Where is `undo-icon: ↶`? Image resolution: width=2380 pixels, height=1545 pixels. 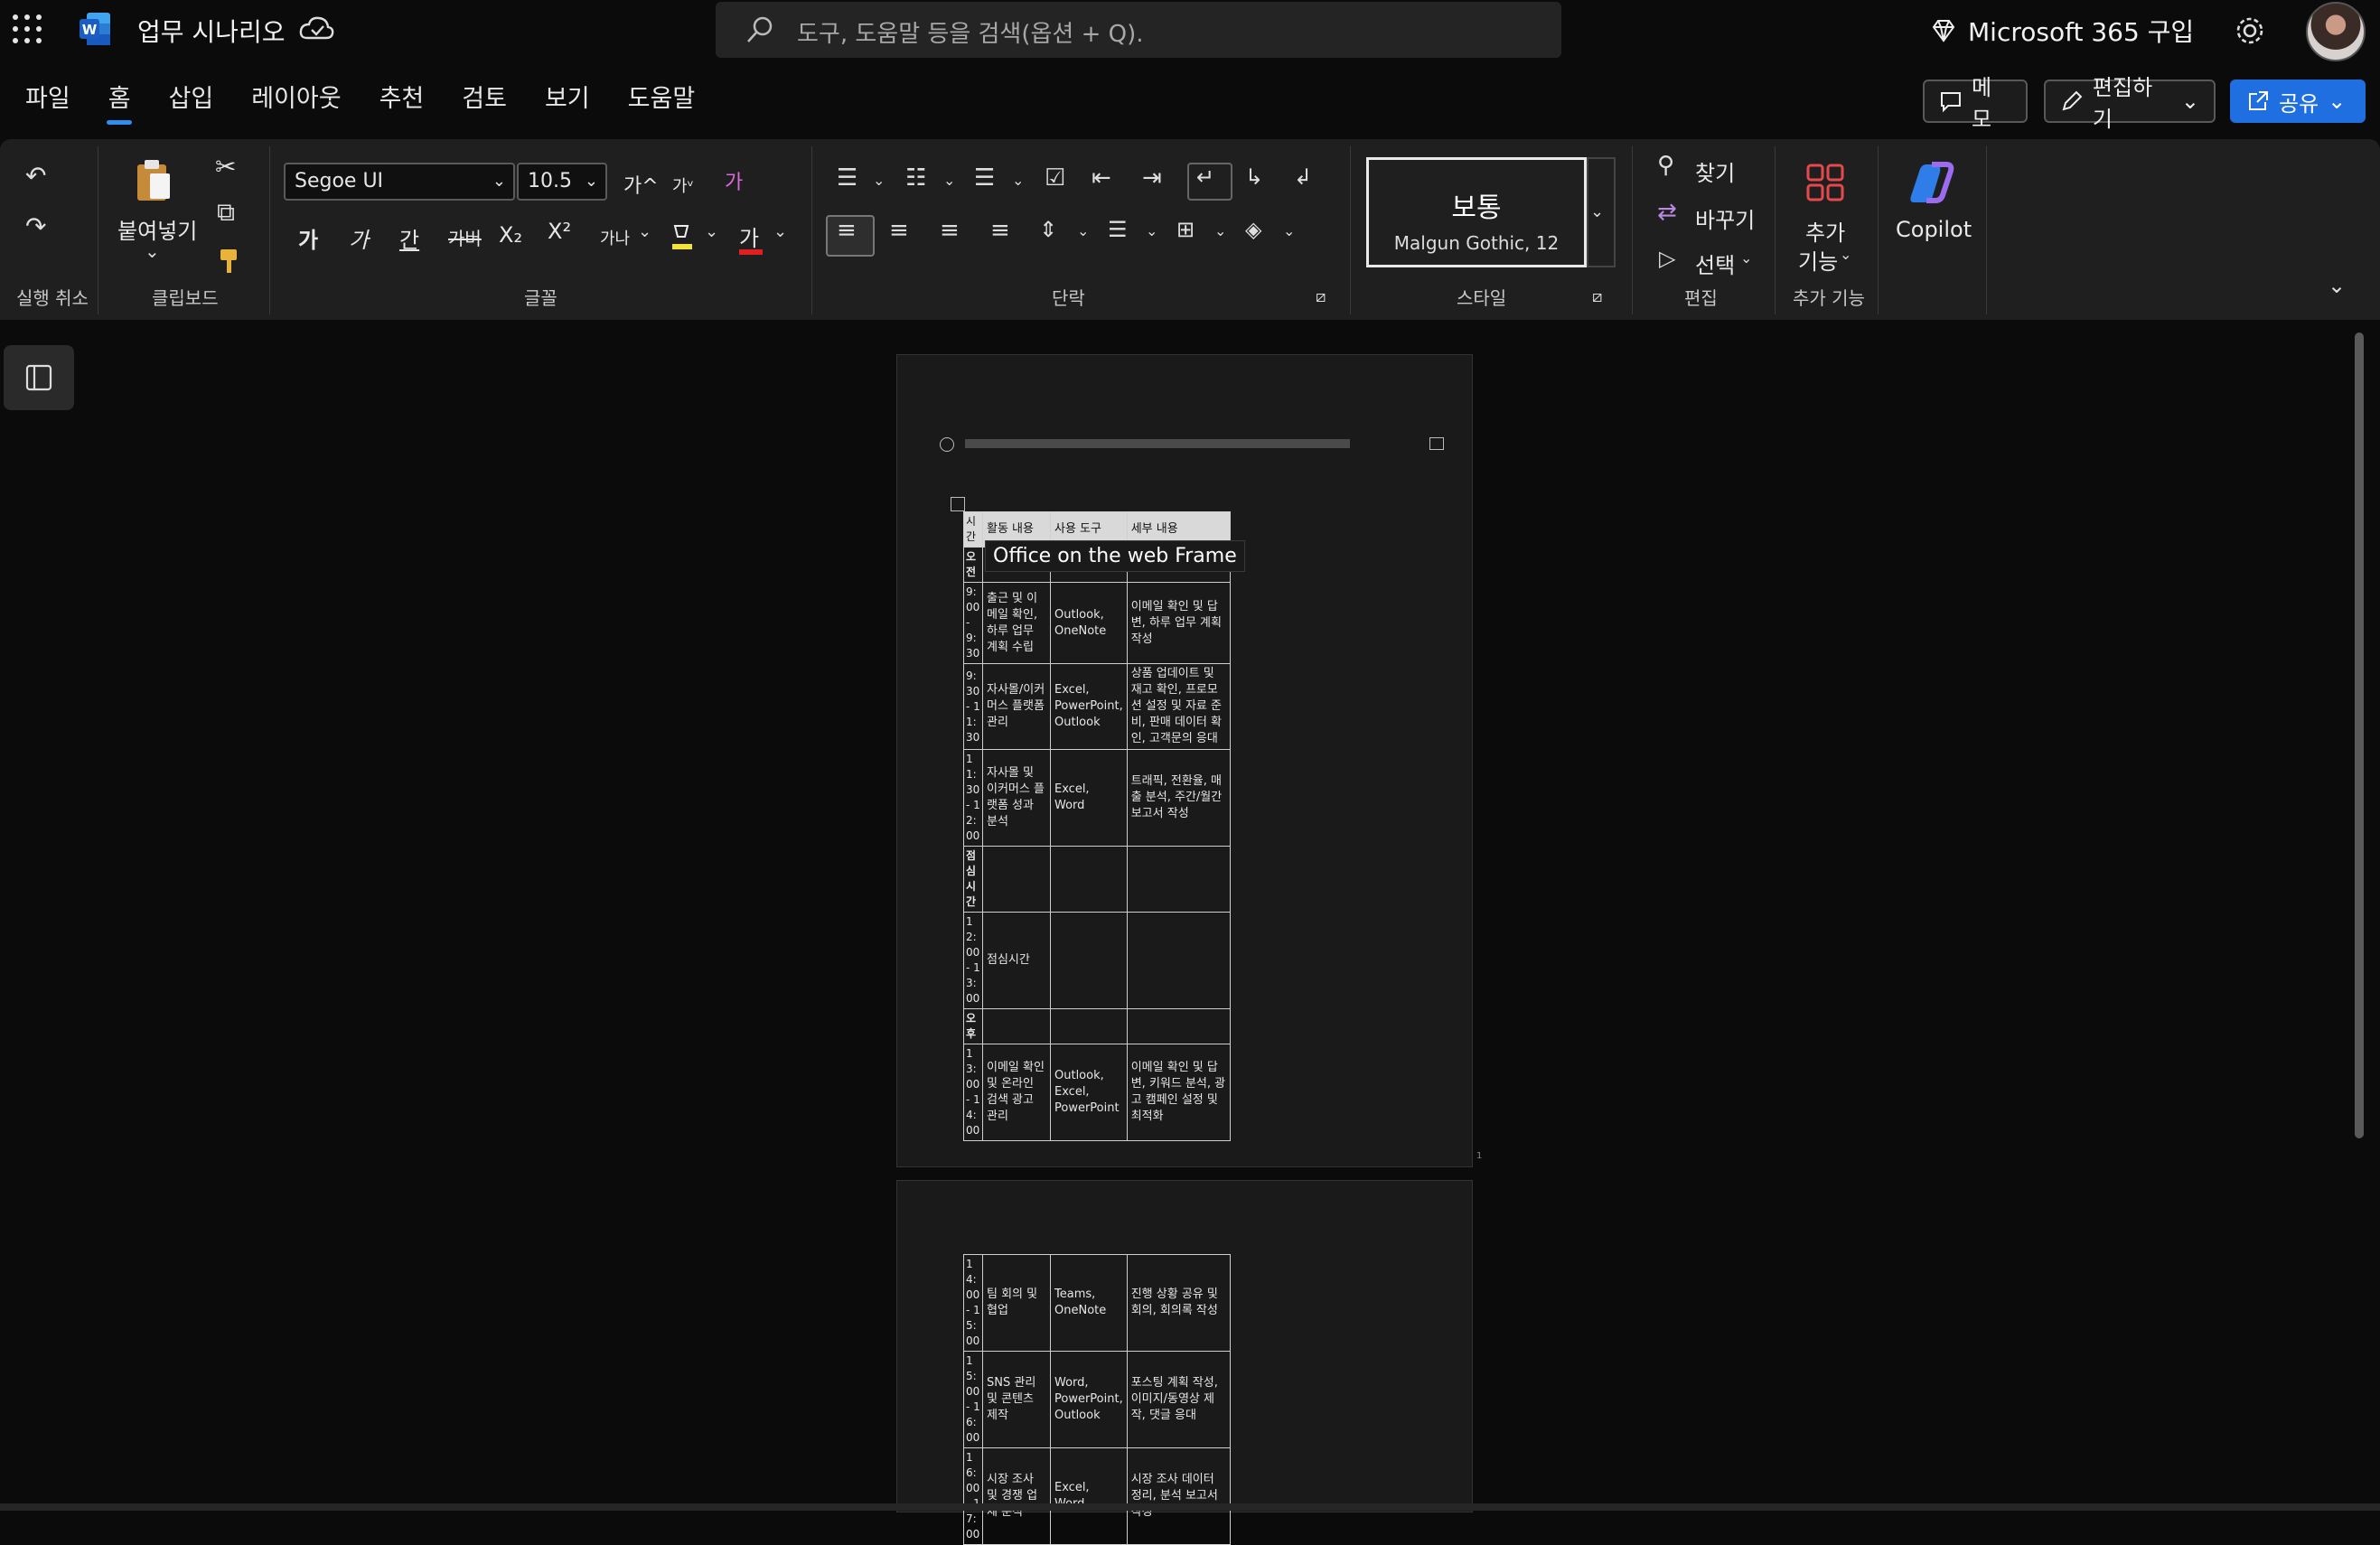 undo-icon: ↶ is located at coordinates (35, 176).